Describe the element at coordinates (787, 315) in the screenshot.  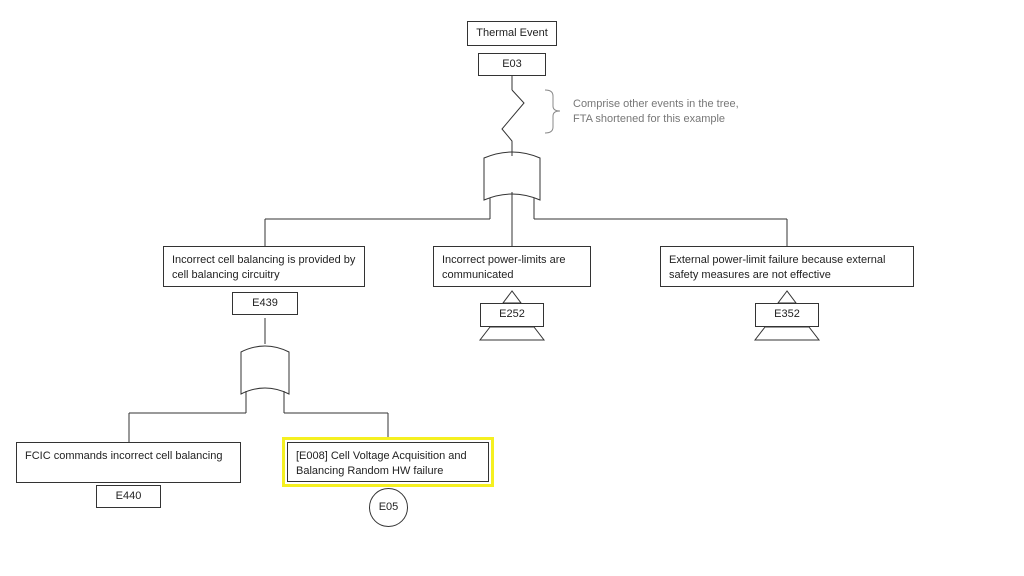
I see `event-id-e352: E352` at that location.